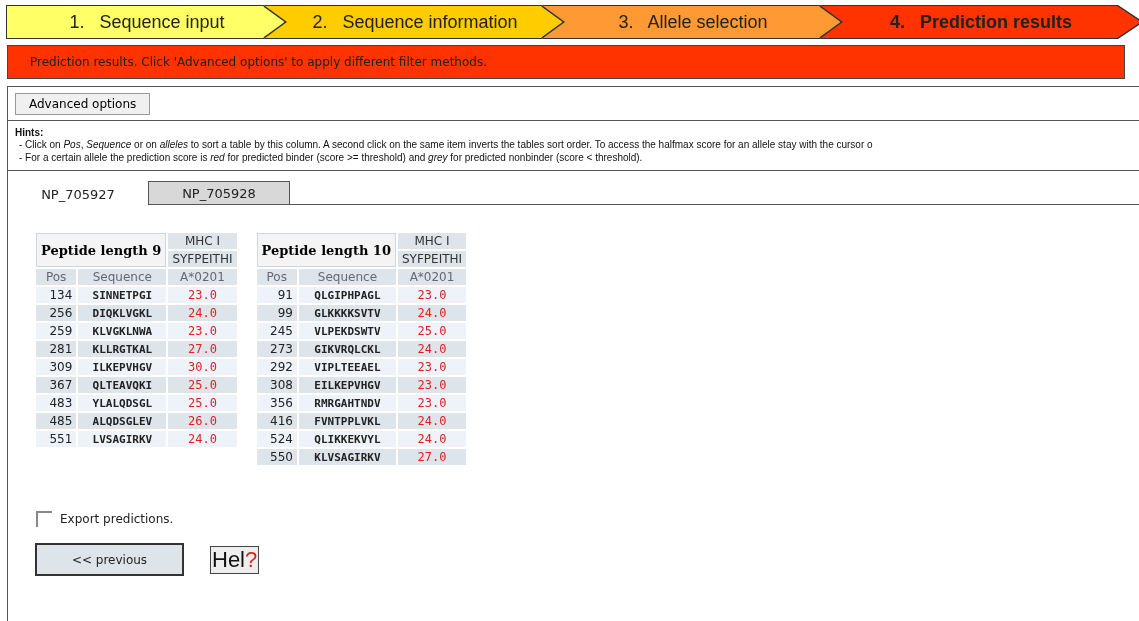 The width and height of the screenshot is (1139, 621). I want to click on table-cell: VIPLTEEAEL, so click(347, 367).